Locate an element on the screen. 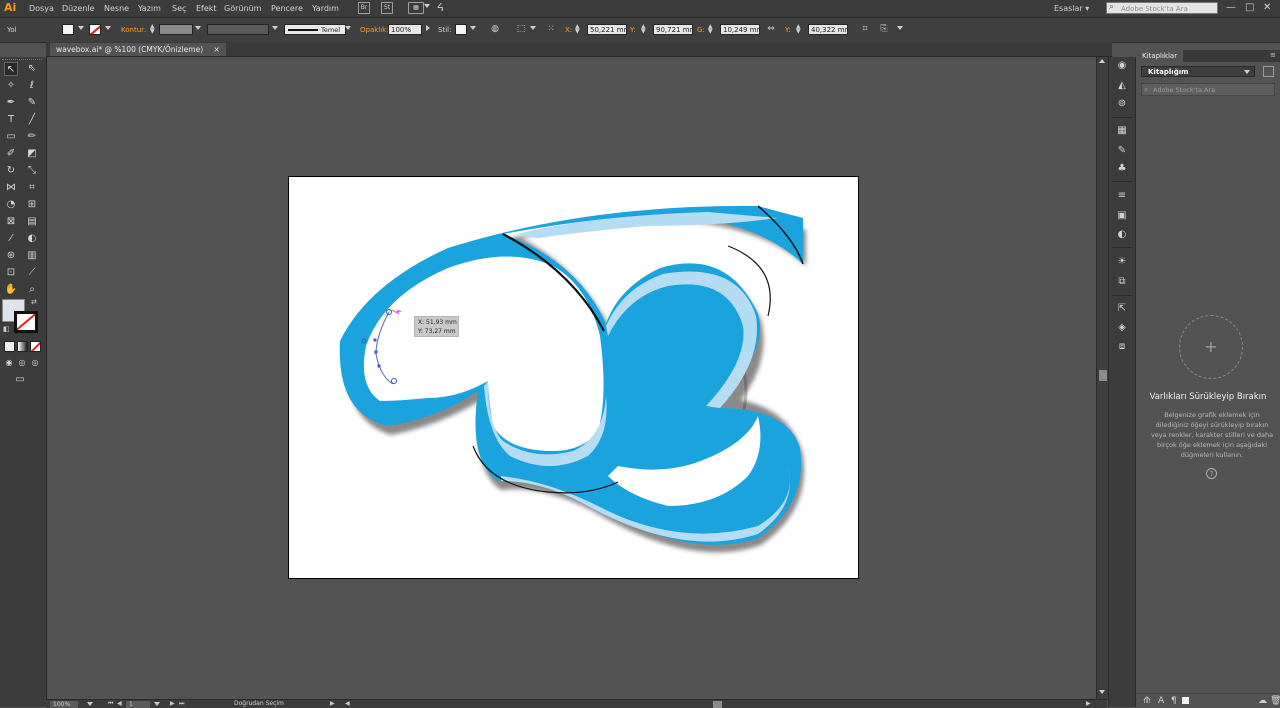  stroke-label: Kontur: is located at coordinates (133, 30).